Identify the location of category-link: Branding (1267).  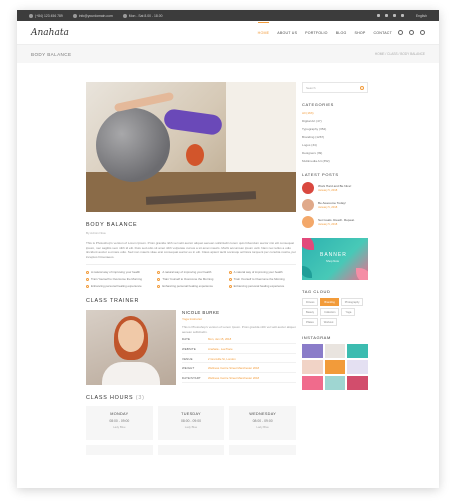
(335, 137).